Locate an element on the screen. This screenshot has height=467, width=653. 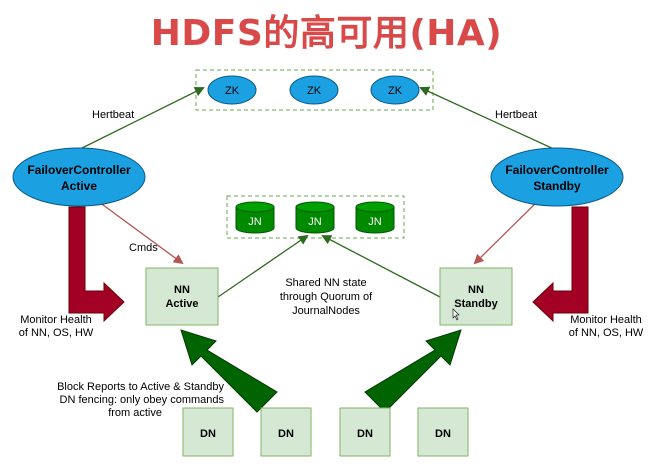
datanode-4: DN is located at coordinates (443, 432).